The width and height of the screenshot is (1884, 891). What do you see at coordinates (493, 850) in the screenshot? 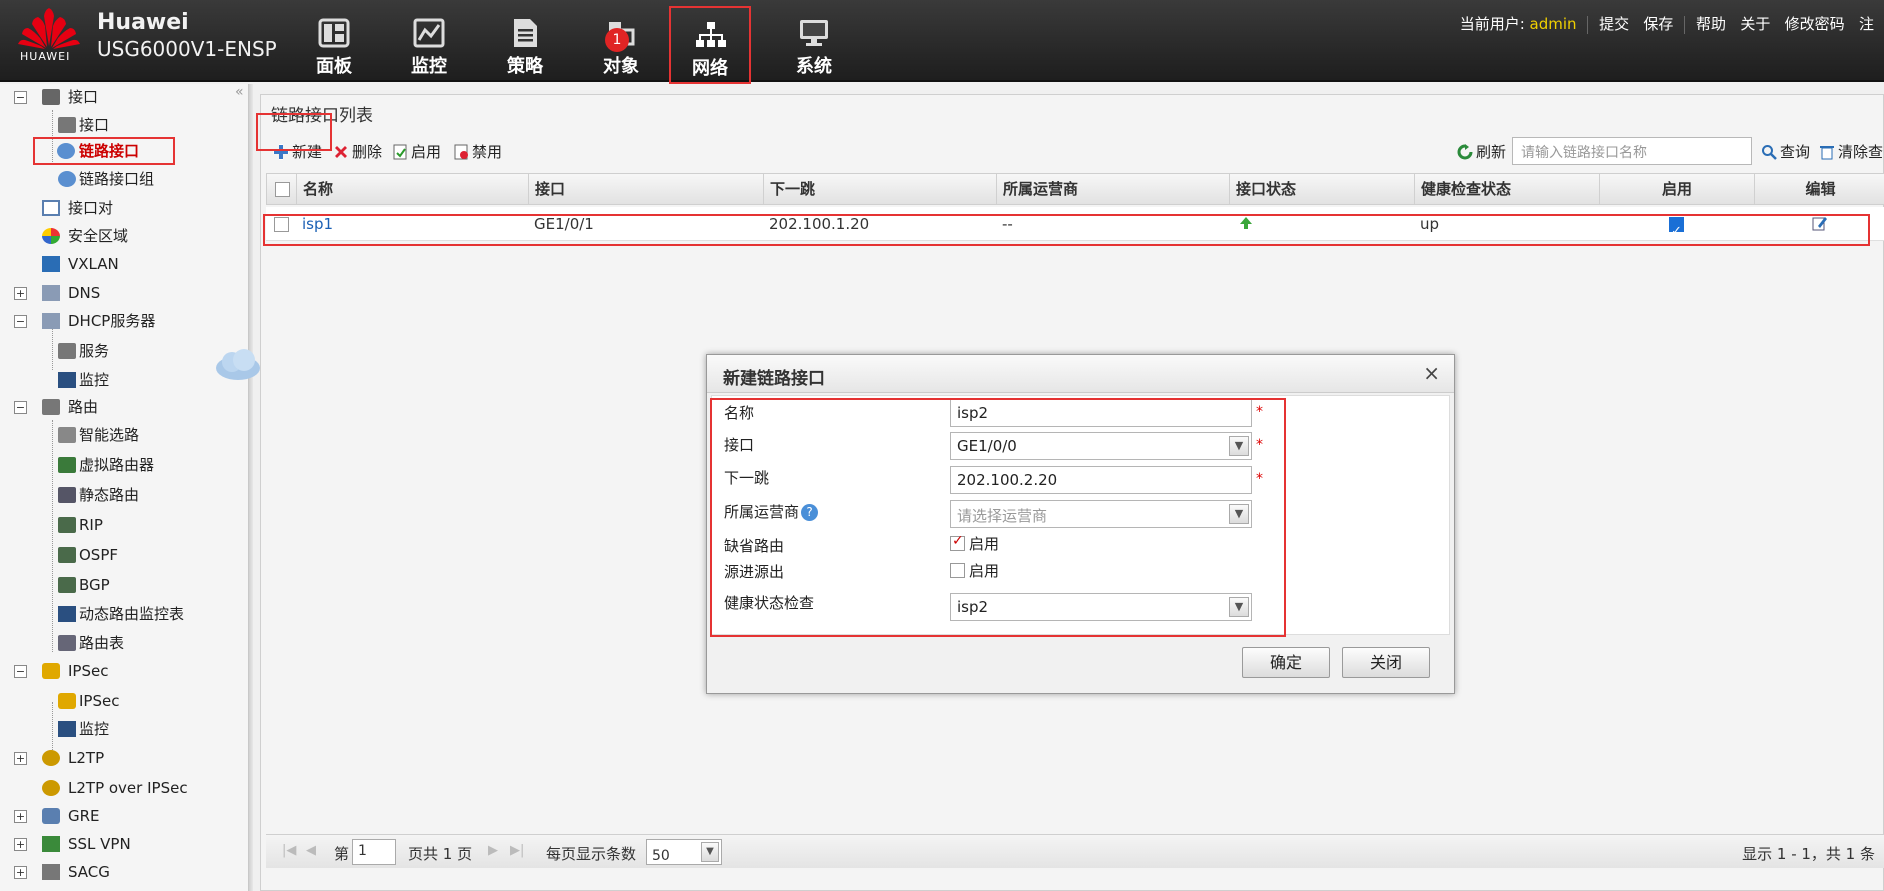
I see `next-page-icon: ▶` at bounding box center [493, 850].